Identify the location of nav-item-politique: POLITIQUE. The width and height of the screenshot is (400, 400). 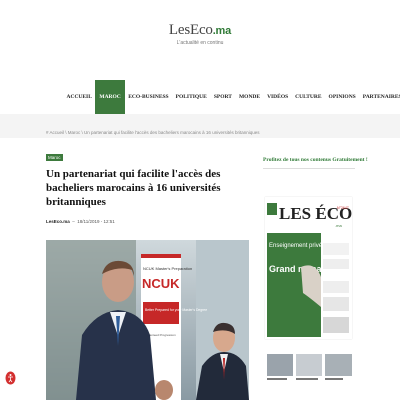
(191, 97).